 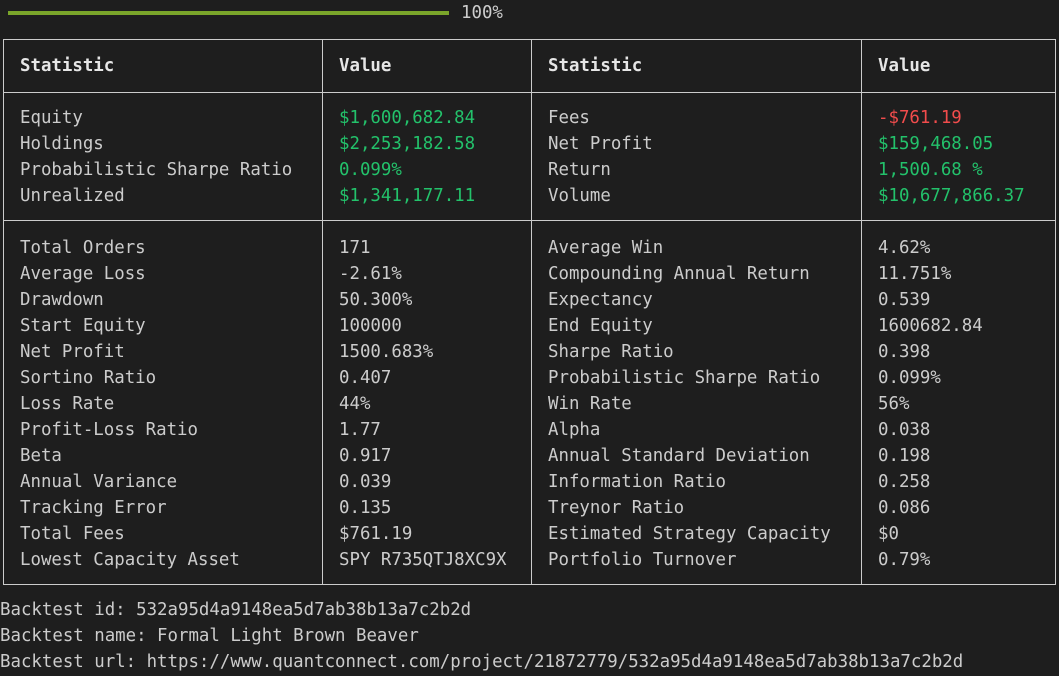 What do you see at coordinates (67, 66) in the screenshot?
I see `header-statistic-left: Statistic` at bounding box center [67, 66].